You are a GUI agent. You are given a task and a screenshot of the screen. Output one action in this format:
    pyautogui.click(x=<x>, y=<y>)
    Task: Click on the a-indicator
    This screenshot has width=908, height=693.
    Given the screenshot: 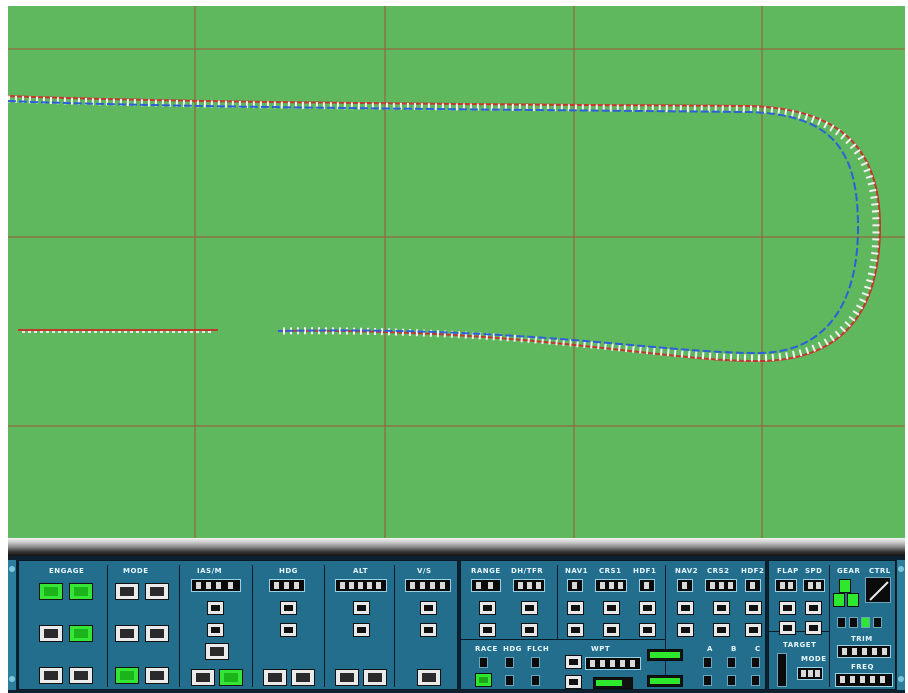 What is the action you would take?
    pyautogui.click(x=707, y=662)
    